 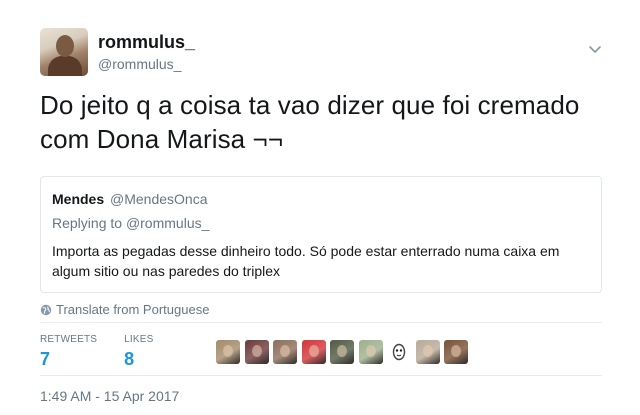 I want to click on translate-link: Translate from Portuguese, so click(x=124, y=309).